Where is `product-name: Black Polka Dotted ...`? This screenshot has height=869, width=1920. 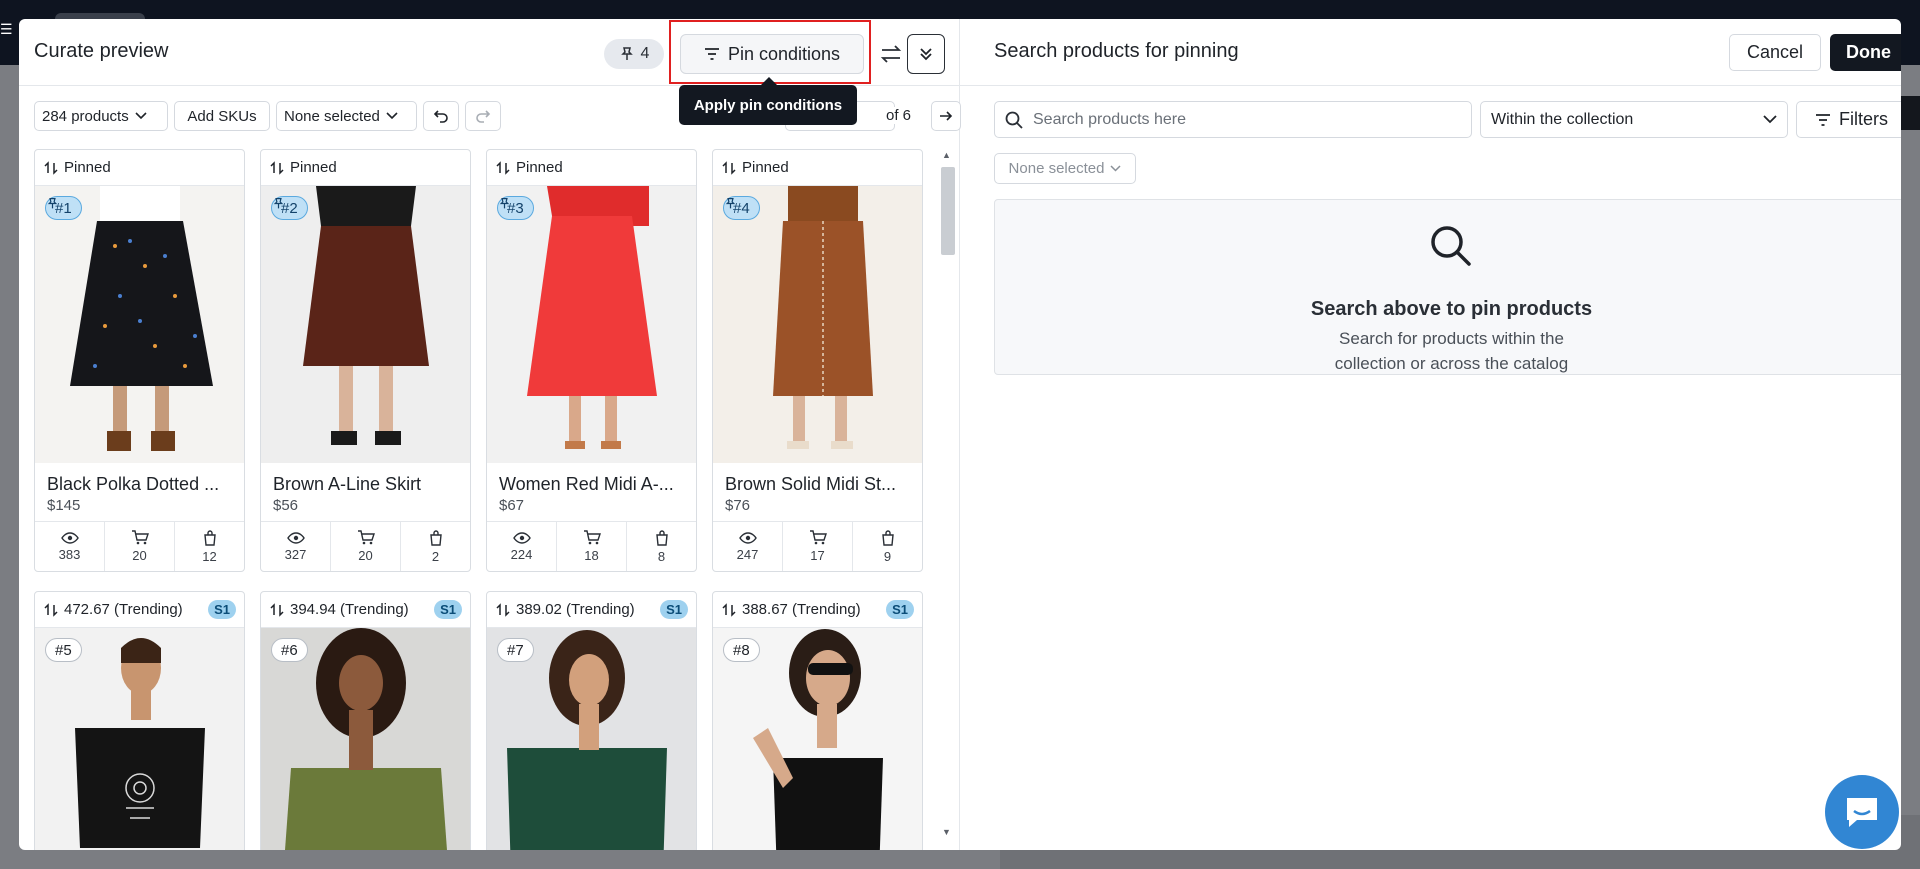
product-name: Black Polka Dotted ... is located at coordinates (133, 484).